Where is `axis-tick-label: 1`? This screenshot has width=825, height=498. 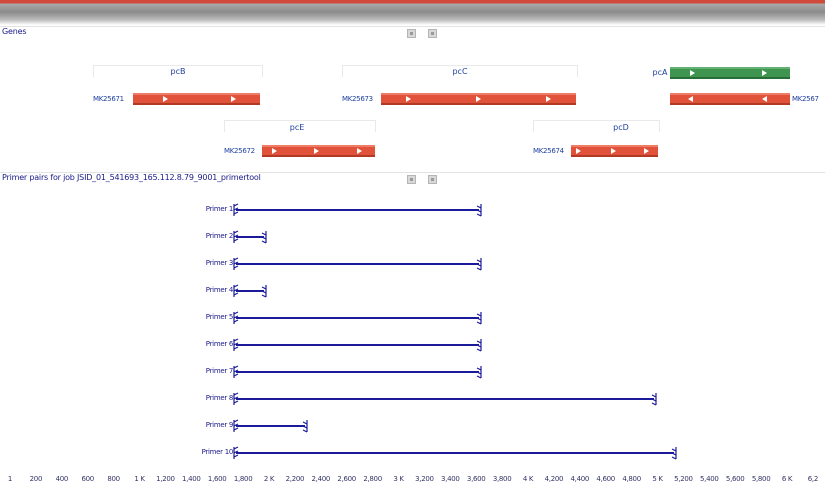 axis-tick-label: 1 is located at coordinates (10, 479).